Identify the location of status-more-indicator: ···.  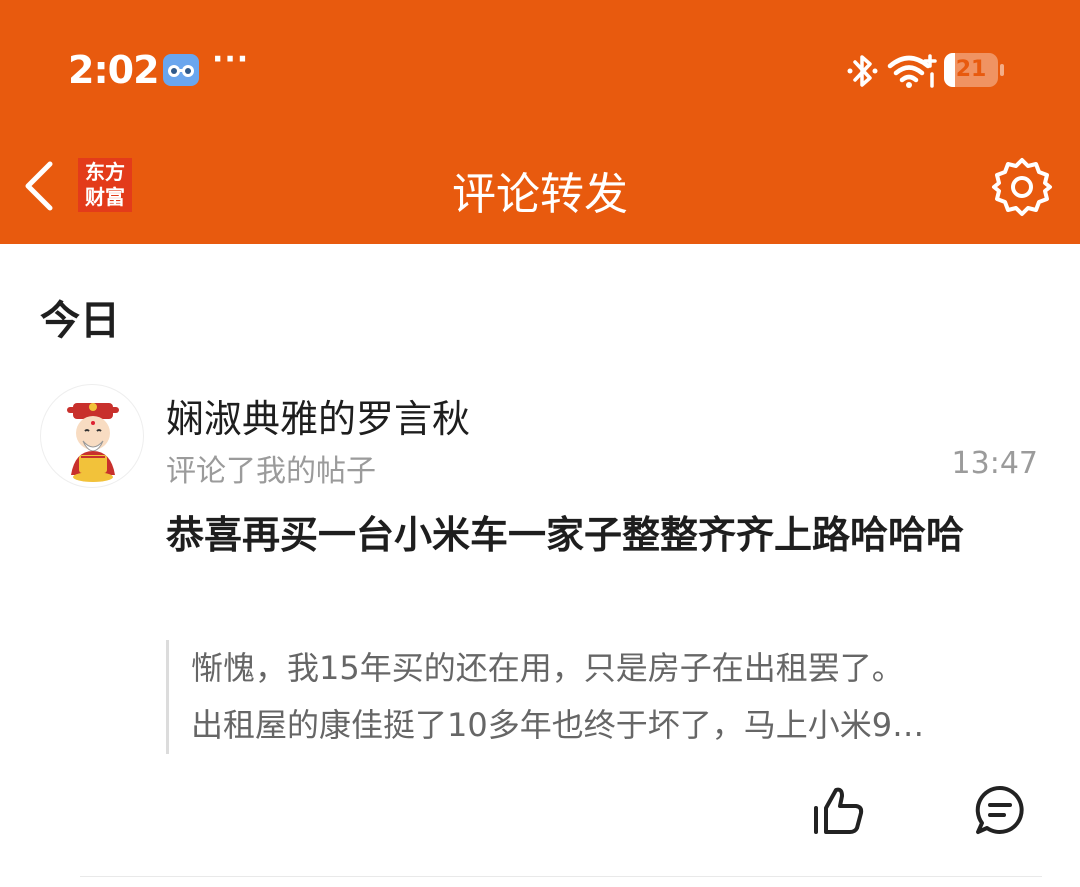
(231, 59).